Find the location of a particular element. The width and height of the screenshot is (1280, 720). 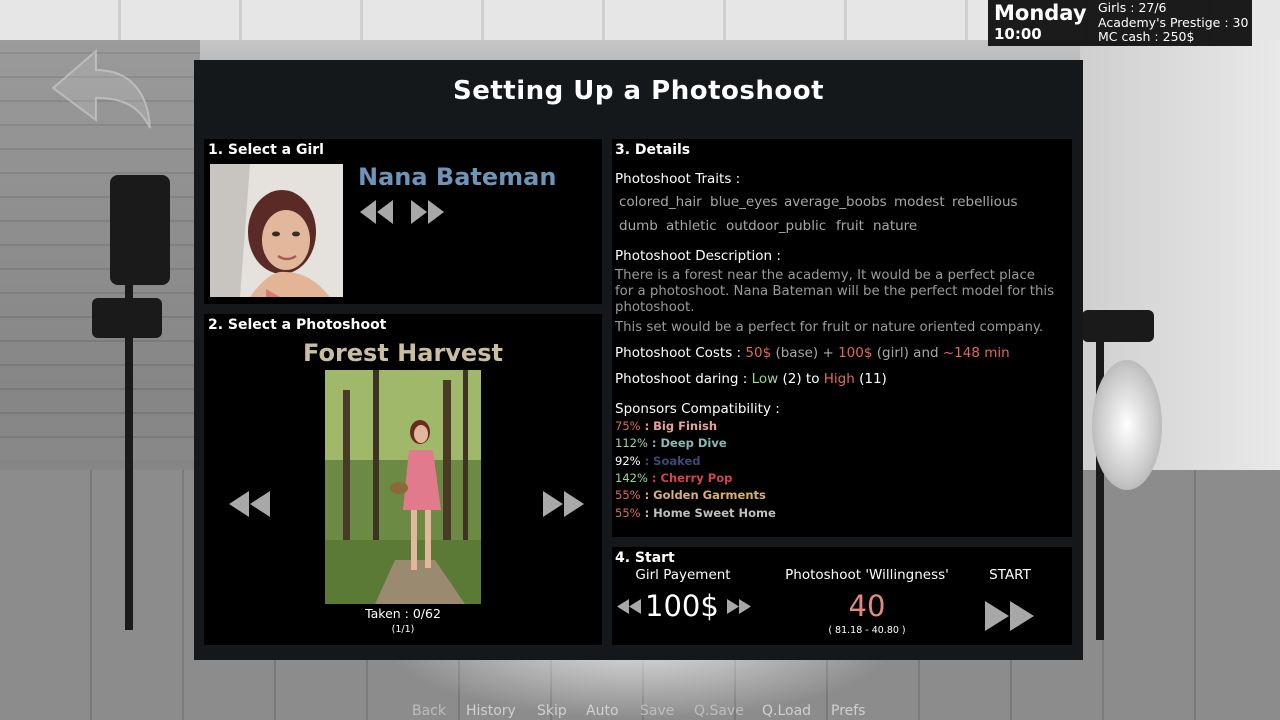

description-label: Photoshoot Description : is located at coordinates (698, 256).